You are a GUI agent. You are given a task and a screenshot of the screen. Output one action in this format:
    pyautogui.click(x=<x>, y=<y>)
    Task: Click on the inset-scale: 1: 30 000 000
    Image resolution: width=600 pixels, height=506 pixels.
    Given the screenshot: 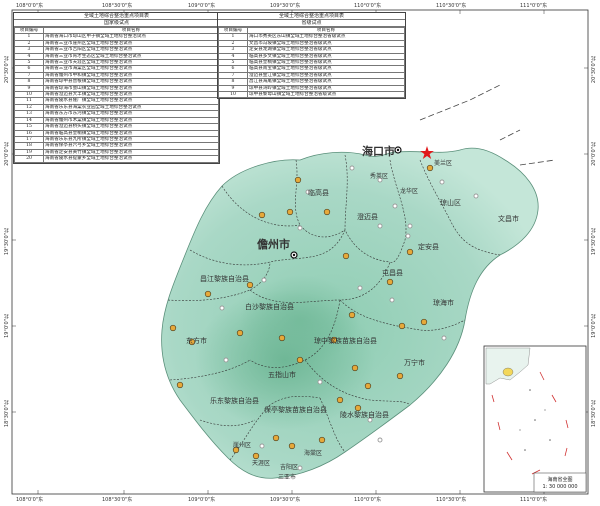 What is the action you would take?
    pyautogui.click(x=560, y=487)
    